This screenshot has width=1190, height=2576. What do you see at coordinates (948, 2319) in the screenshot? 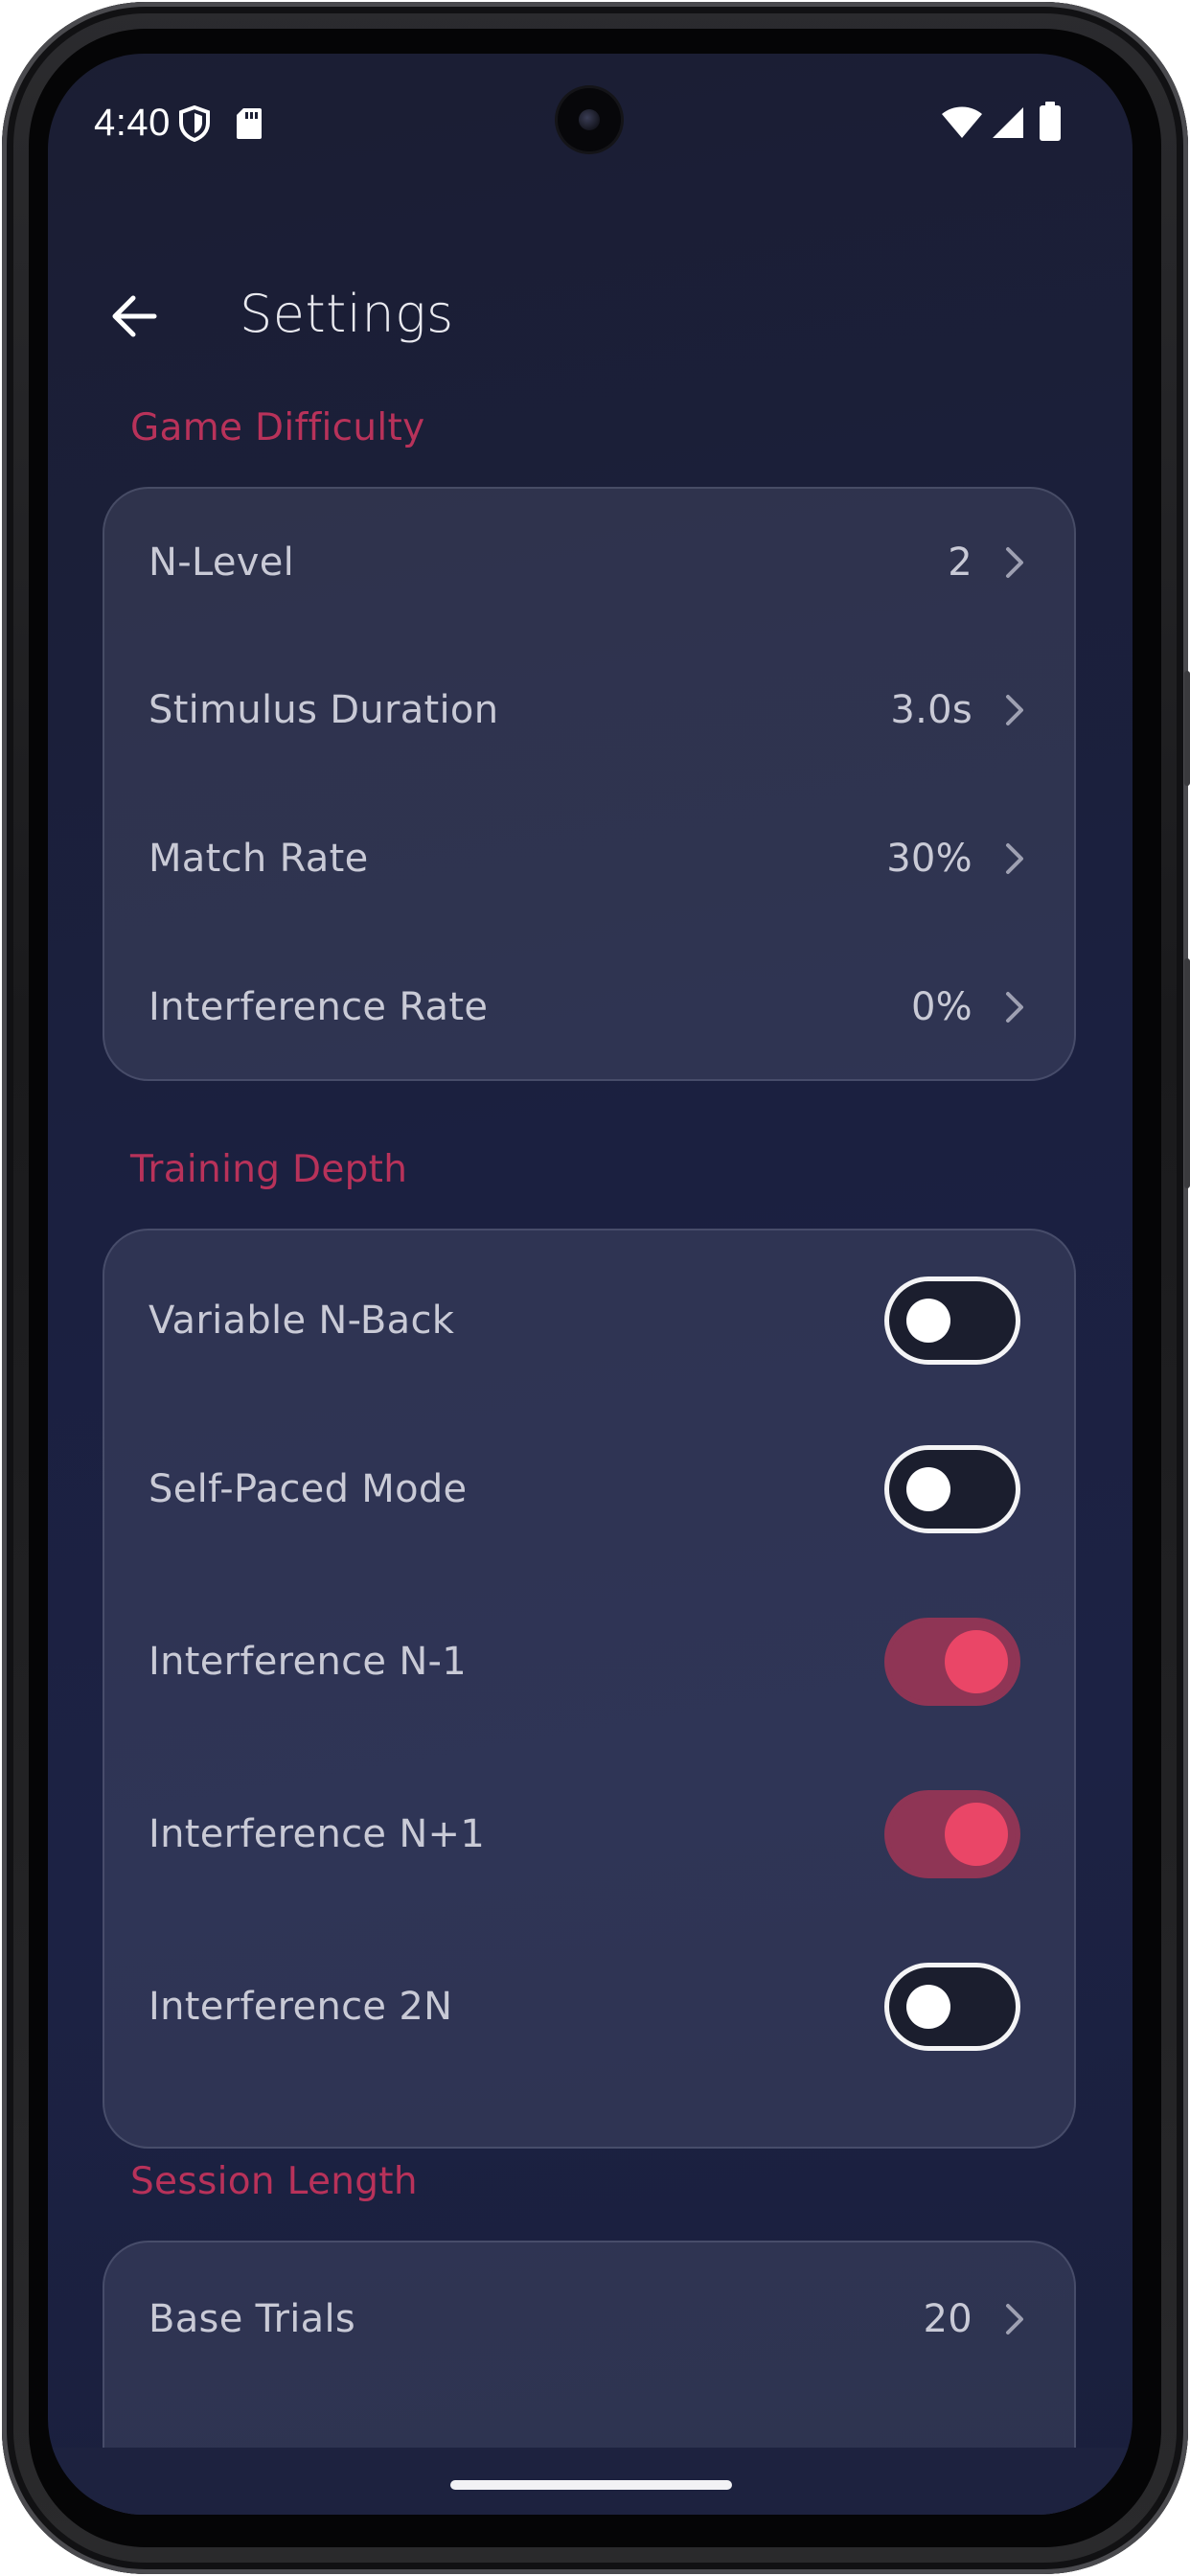
I see `setting-value: 20` at bounding box center [948, 2319].